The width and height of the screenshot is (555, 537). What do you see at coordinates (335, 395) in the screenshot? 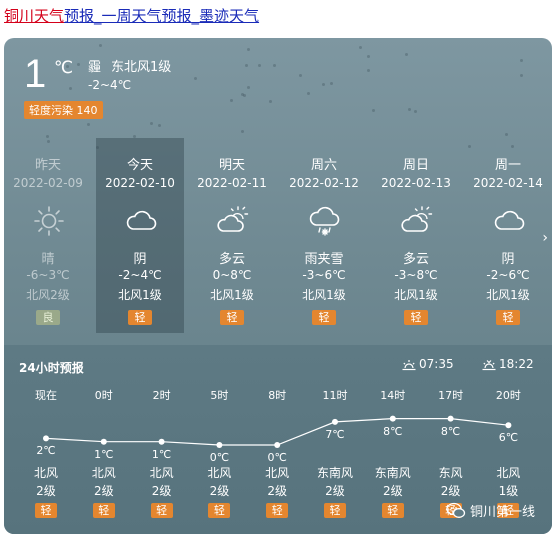
I see `hour-time: 11时` at bounding box center [335, 395].